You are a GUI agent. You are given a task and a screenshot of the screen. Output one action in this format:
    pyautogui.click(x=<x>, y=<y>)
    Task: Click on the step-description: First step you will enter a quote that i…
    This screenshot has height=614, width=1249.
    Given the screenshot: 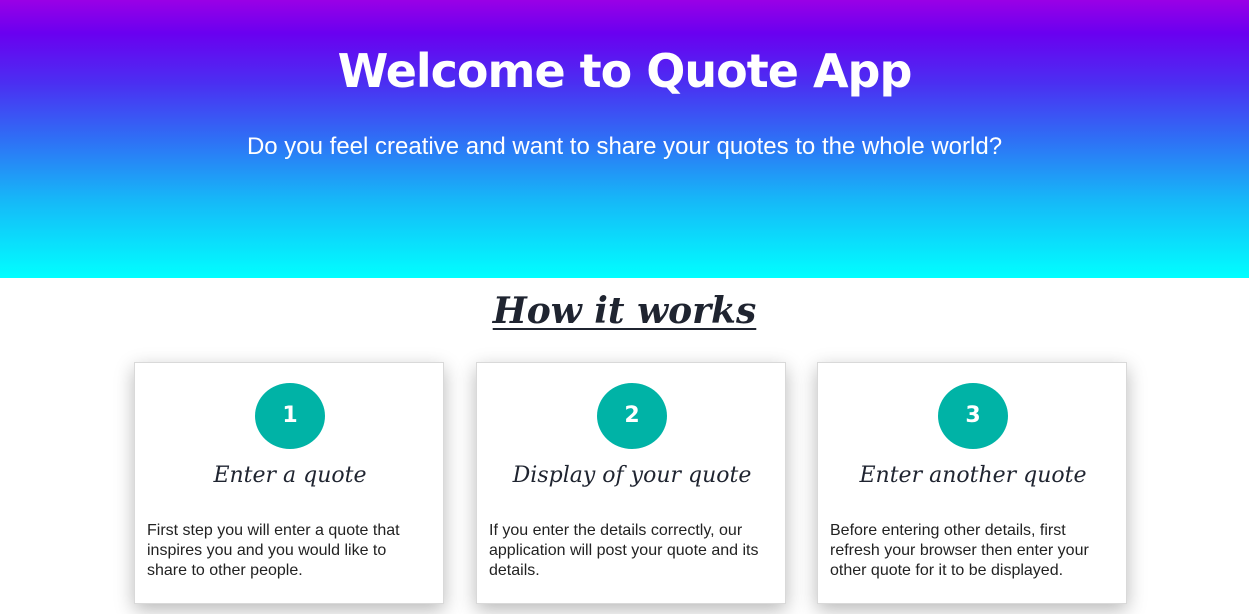 What is the action you would take?
    pyautogui.click(x=273, y=550)
    